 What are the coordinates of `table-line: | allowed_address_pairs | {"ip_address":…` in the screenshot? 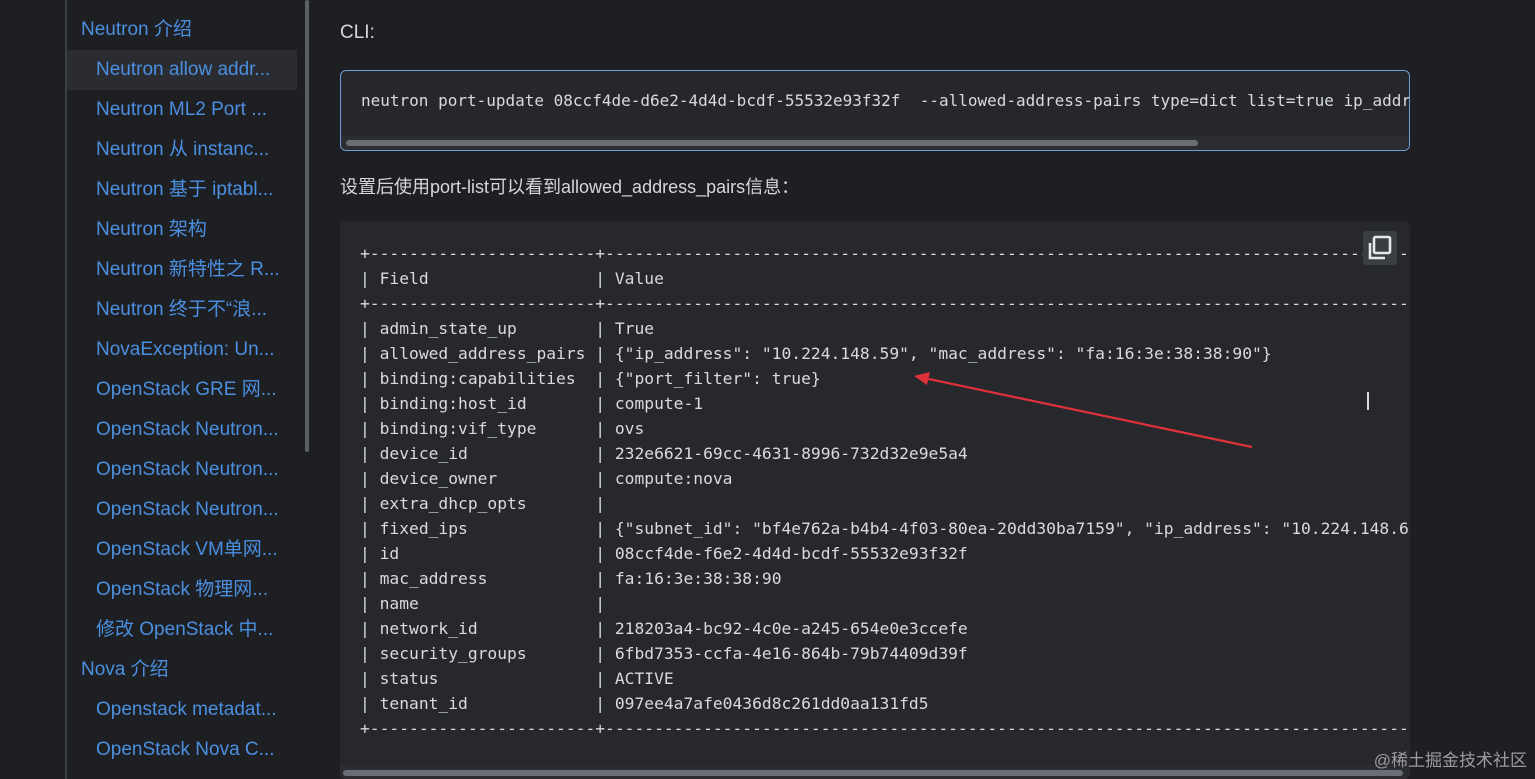 It's located at (816, 353).